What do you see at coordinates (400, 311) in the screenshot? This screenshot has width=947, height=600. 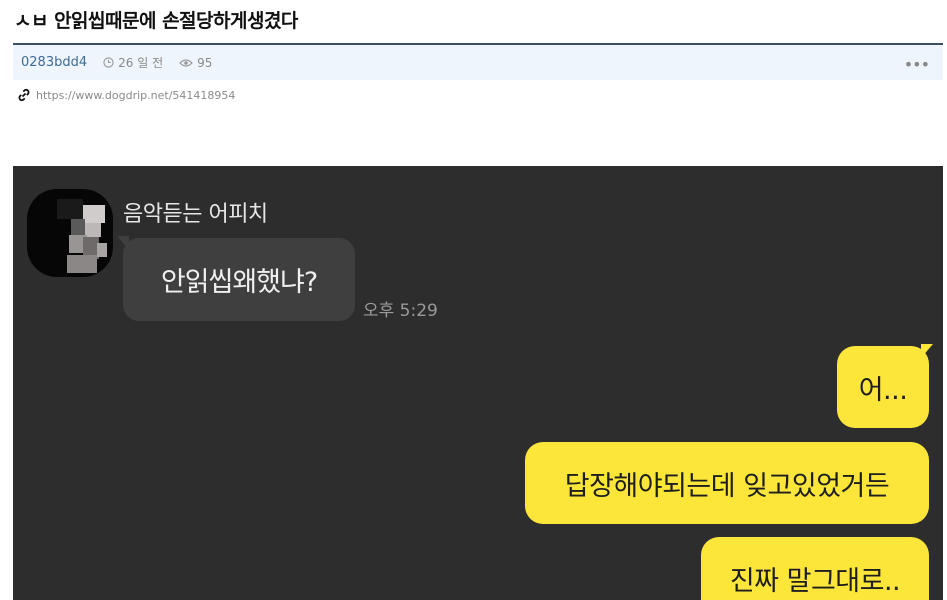 I see `message-time: 오후 5:29` at bounding box center [400, 311].